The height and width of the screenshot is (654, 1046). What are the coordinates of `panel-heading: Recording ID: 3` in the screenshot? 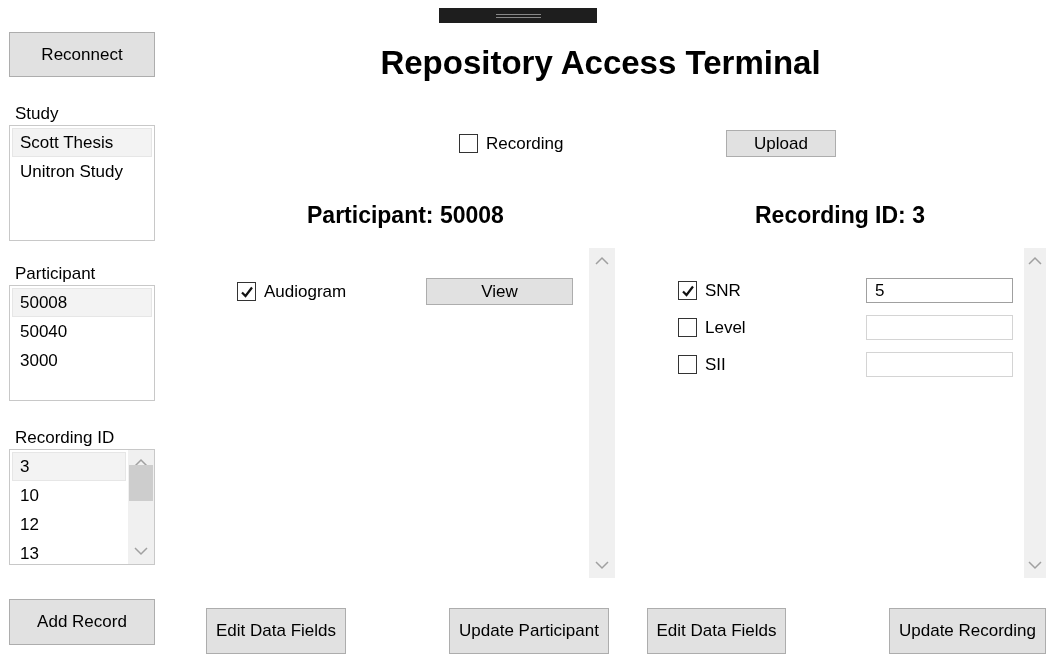 It's located at (840, 214).